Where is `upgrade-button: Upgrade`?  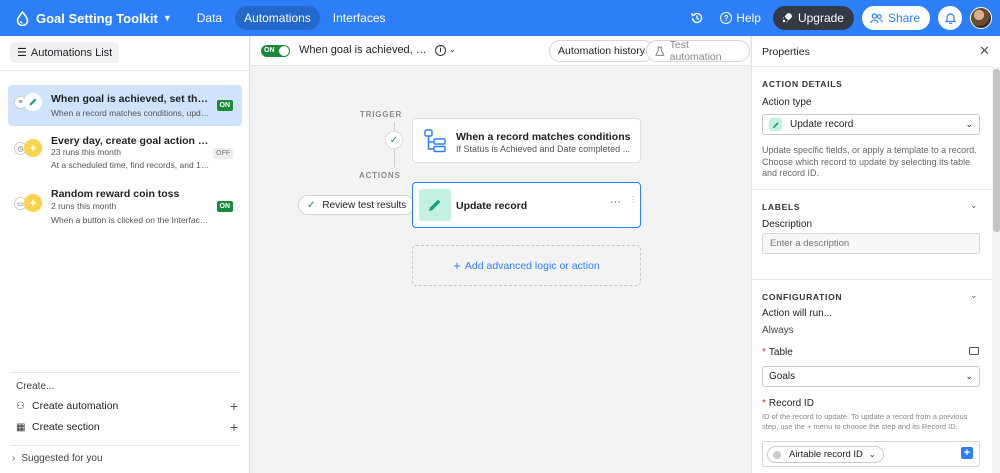 upgrade-button: Upgrade is located at coordinates (813, 18).